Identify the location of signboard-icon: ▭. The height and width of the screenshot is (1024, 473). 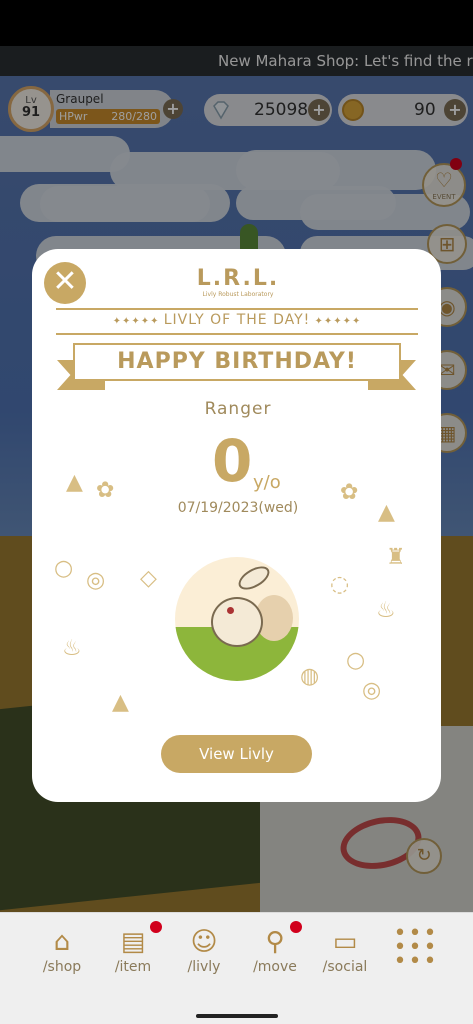
(345, 942).